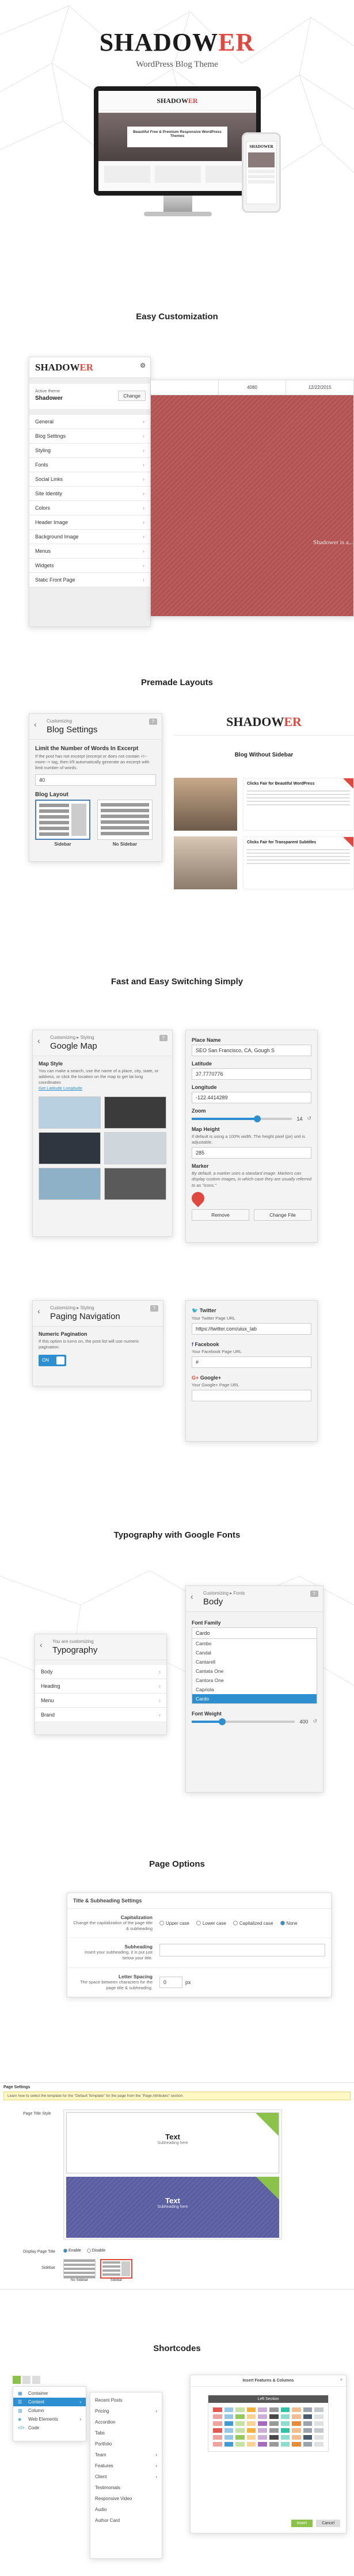 The image size is (354, 2576). I want to click on customizer-menu-item: Menus ›, so click(89, 551).